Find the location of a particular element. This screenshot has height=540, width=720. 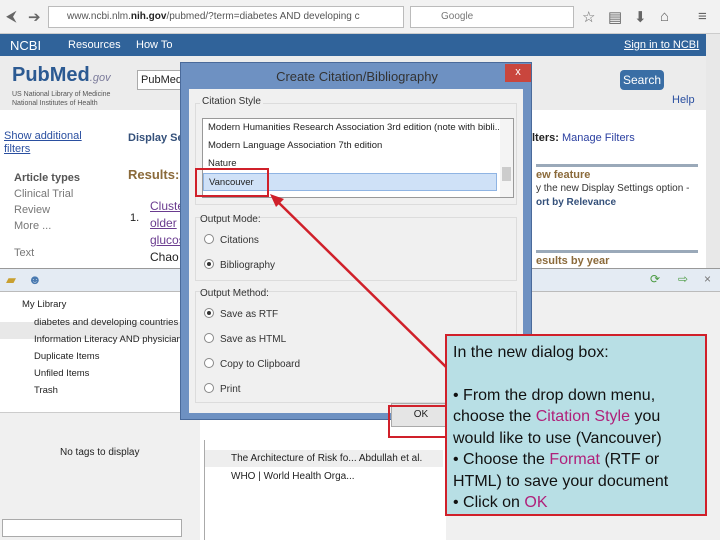

callout-step-3: • Click on OK is located at coordinates (500, 502).